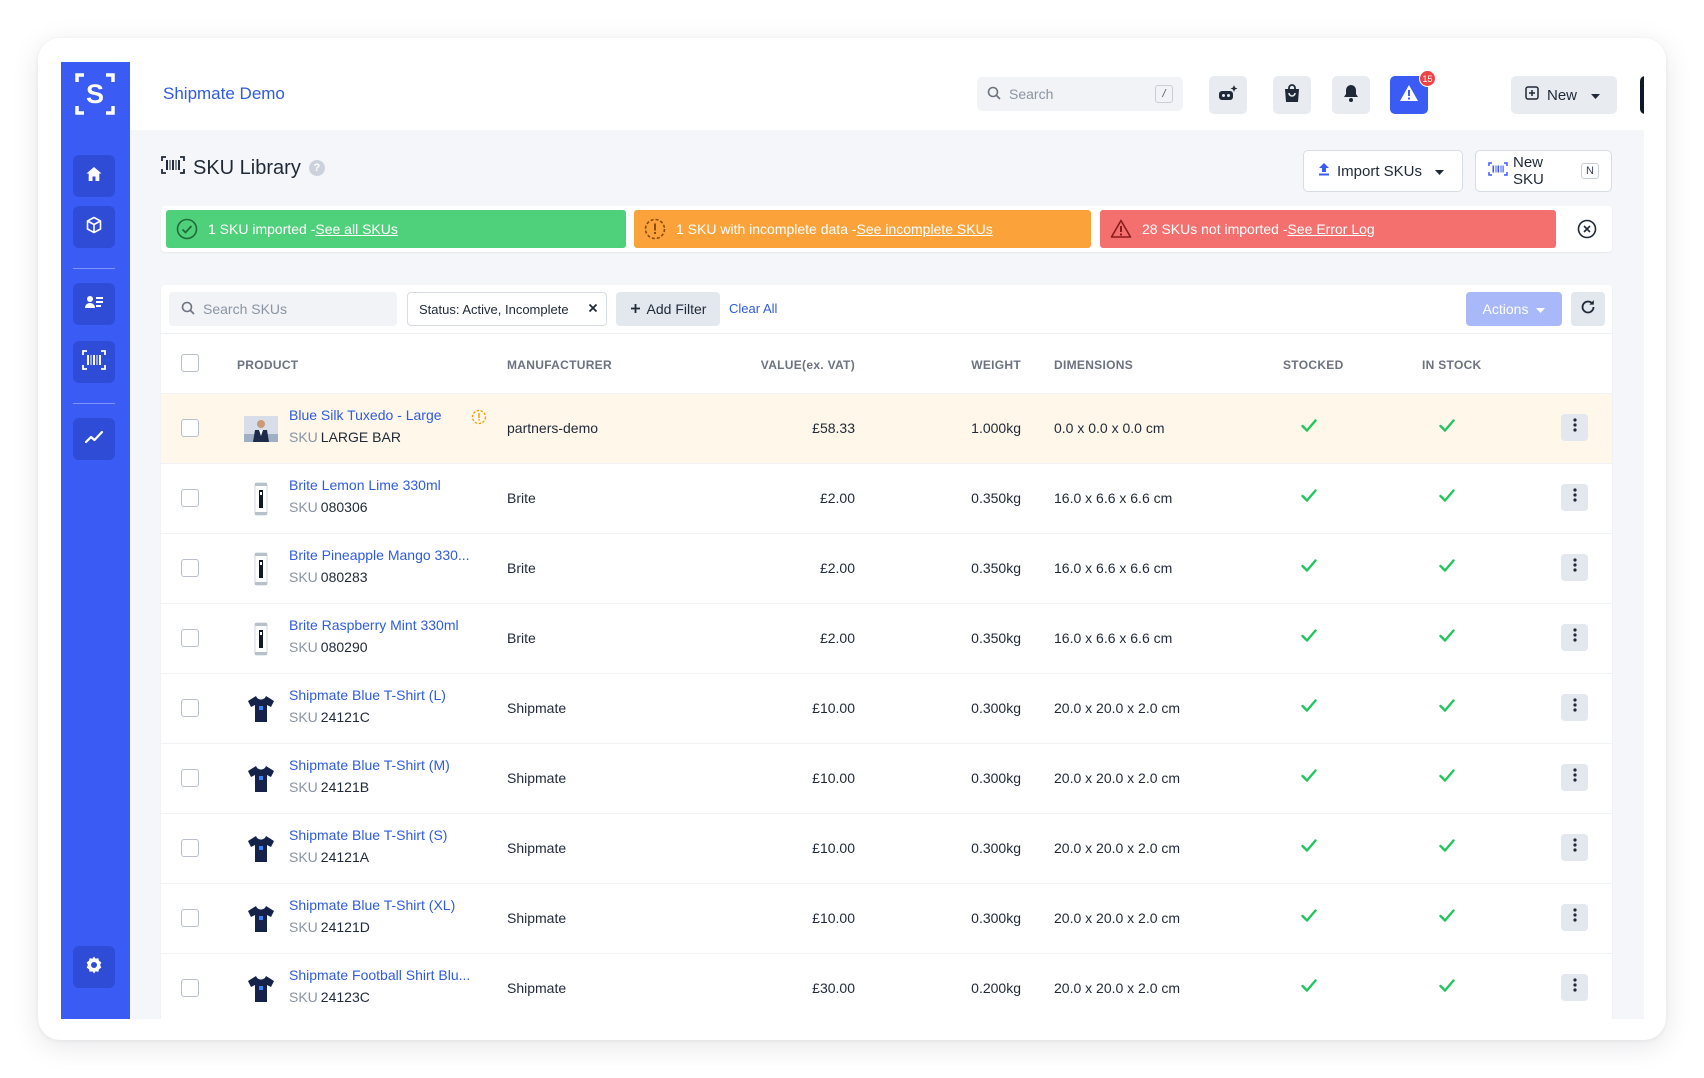 The image size is (1704, 1078). What do you see at coordinates (1113, 568) in the screenshot?
I see `dimensions-cell: 16.0 x 6.6 x 6.6 cm` at bounding box center [1113, 568].